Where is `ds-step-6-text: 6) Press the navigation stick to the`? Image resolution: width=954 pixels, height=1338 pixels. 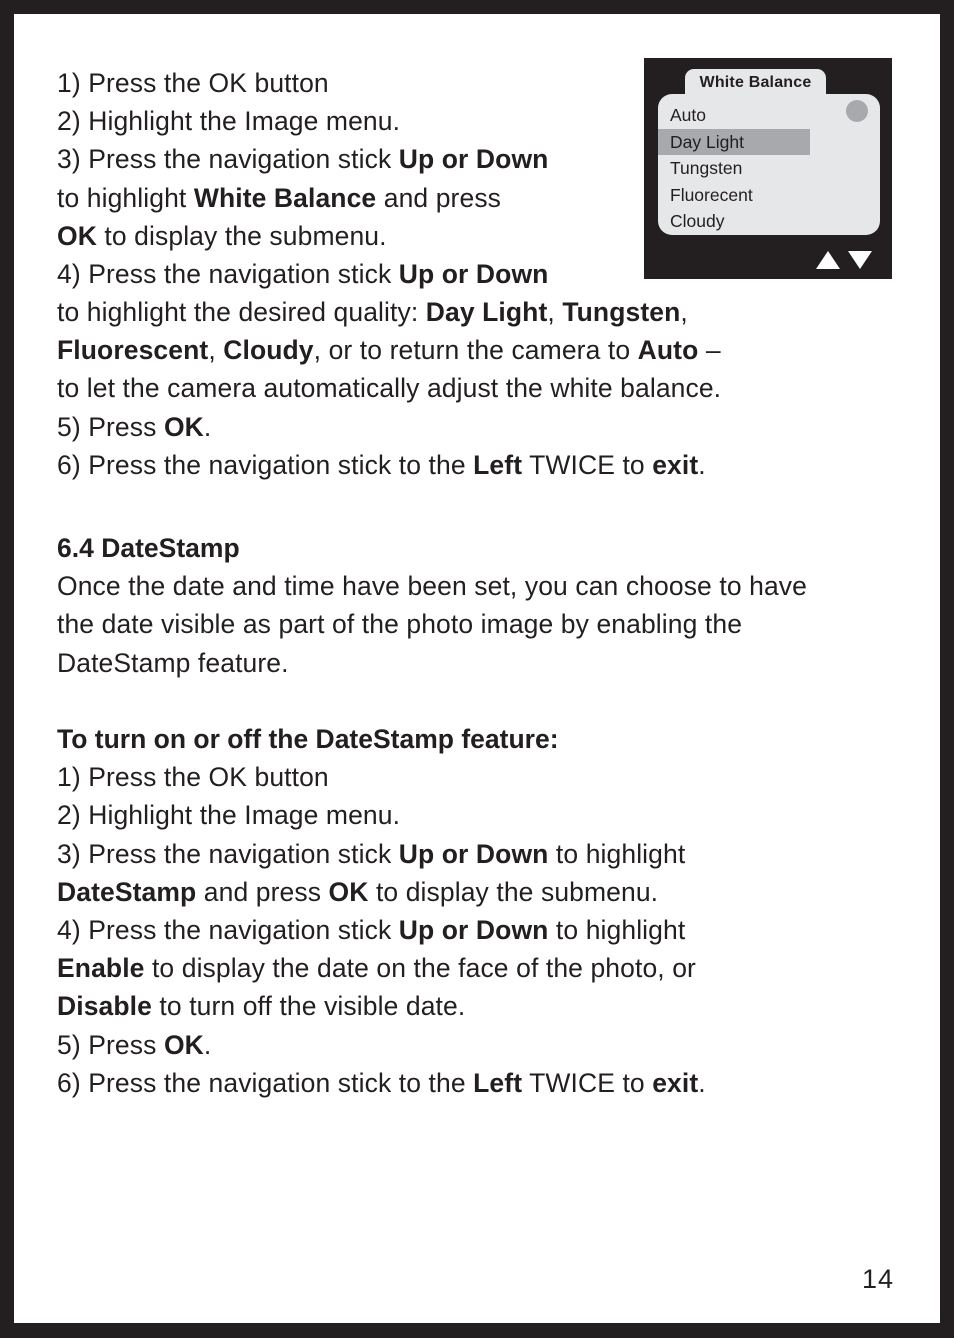
ds-step-6-text: 6) Press the navigation stick to the is located at coordinates (265, 1082).